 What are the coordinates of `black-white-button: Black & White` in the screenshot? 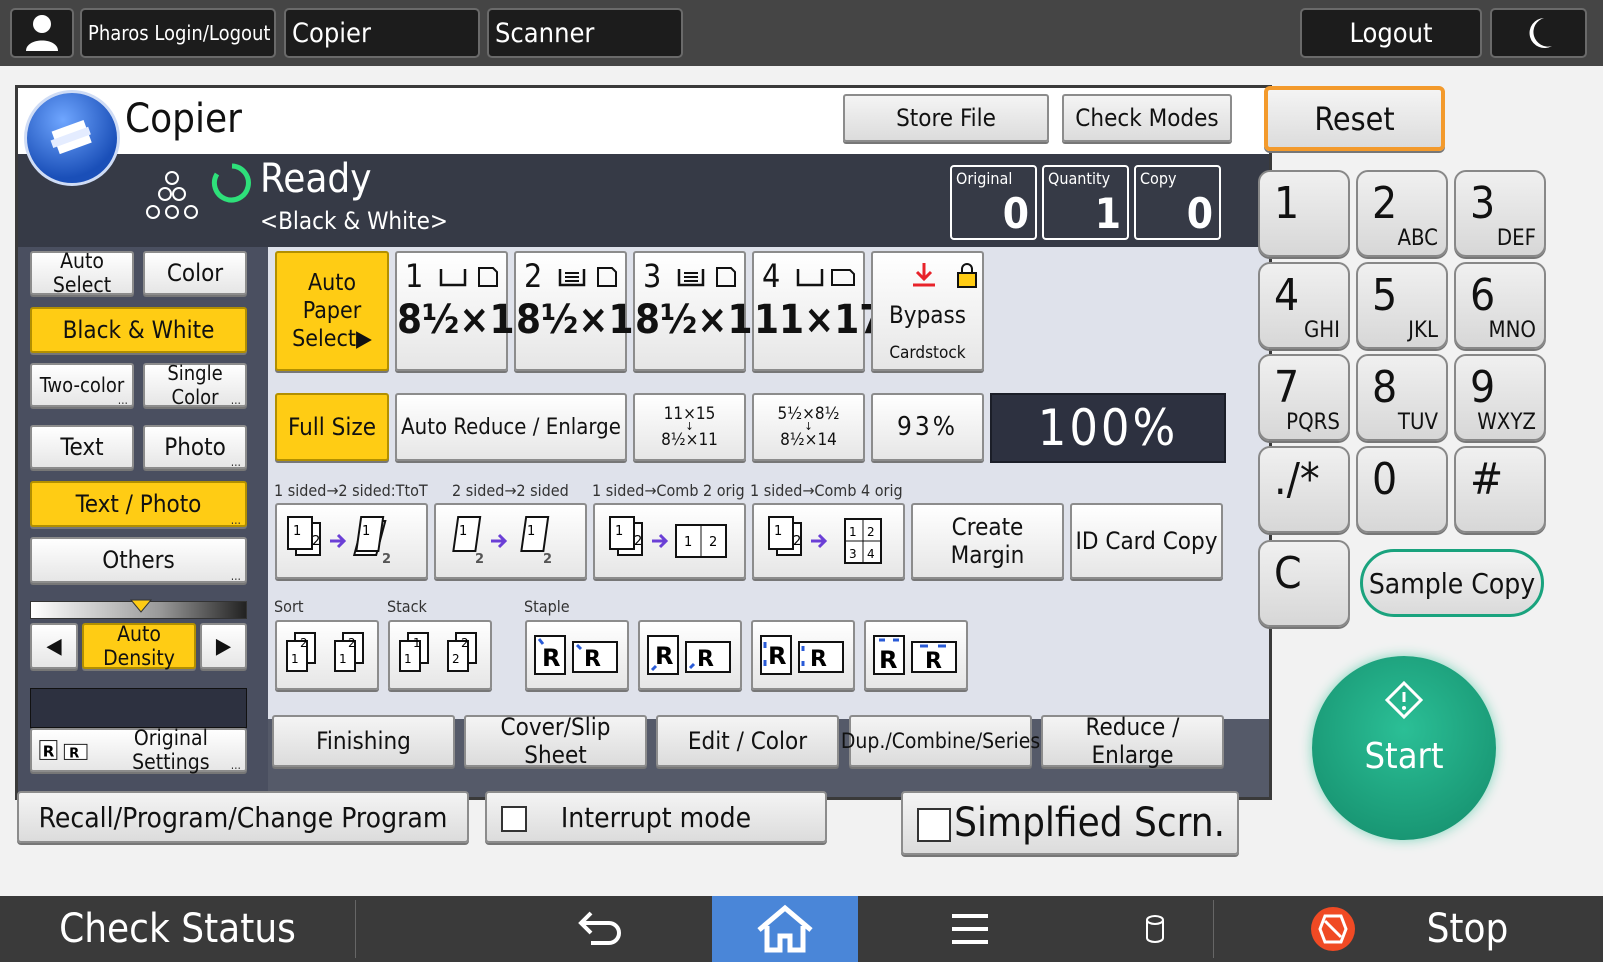 It's located at (138, 330).